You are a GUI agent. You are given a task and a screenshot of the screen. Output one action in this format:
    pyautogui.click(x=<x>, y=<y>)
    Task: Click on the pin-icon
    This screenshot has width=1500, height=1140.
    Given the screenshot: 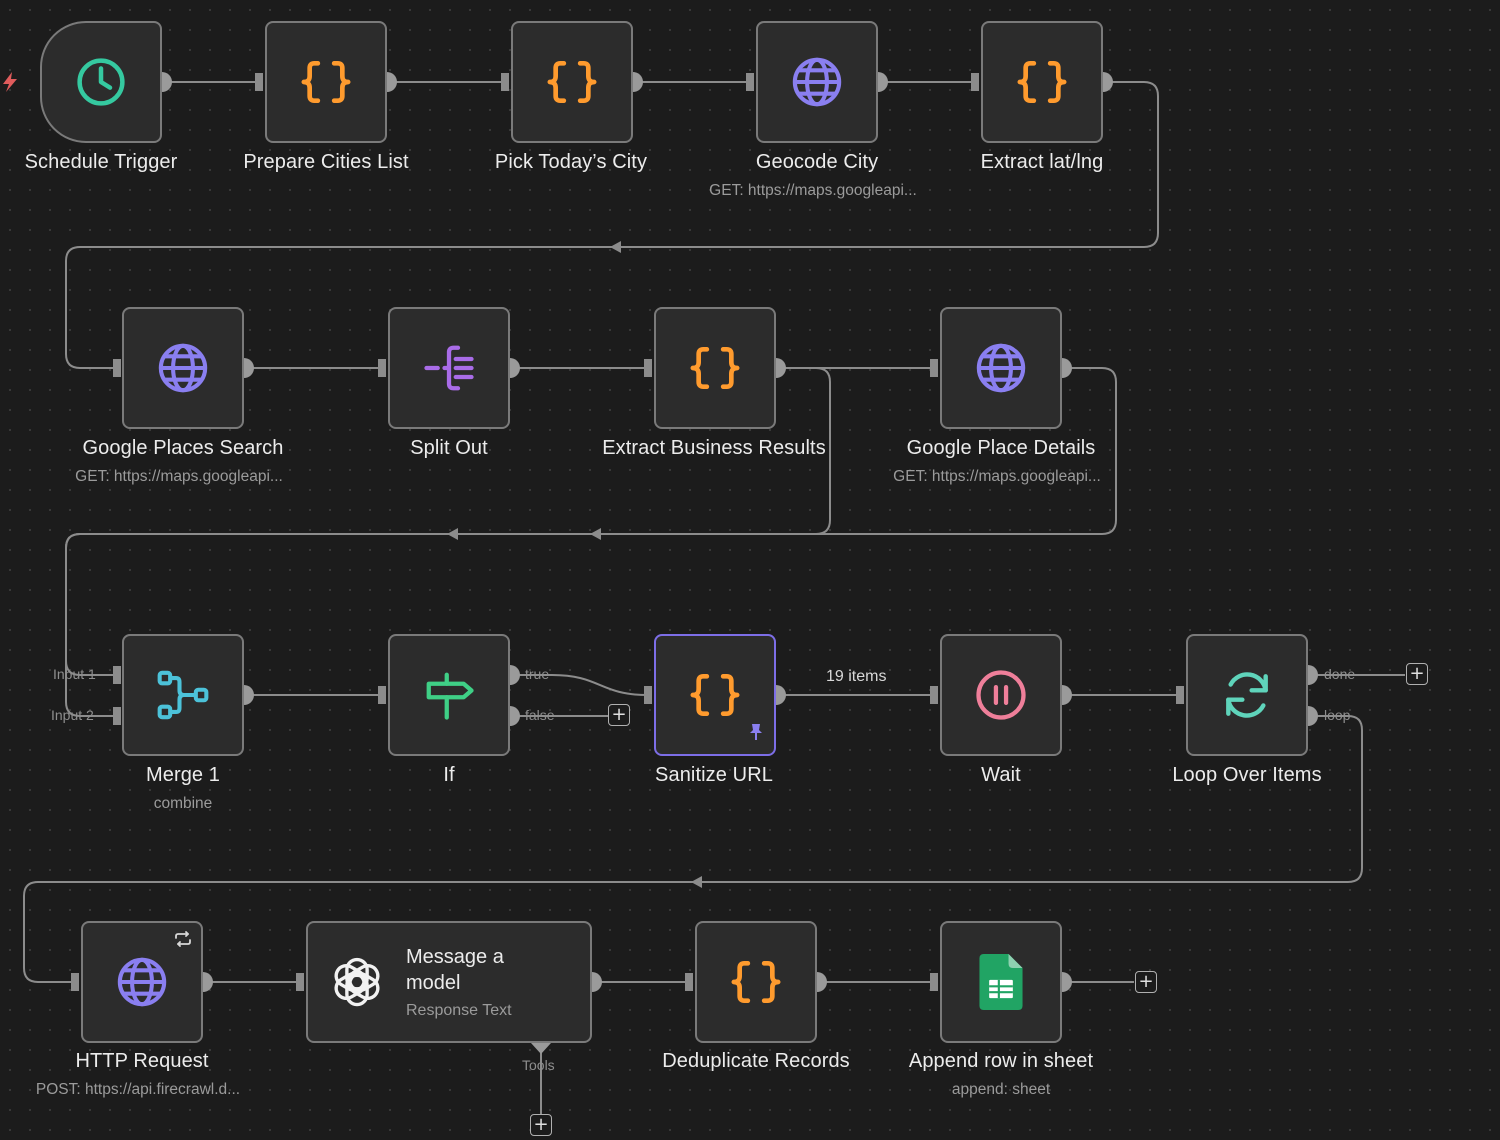 What is the action you would take?
    pyautogui.click(x=756, y=734)
    